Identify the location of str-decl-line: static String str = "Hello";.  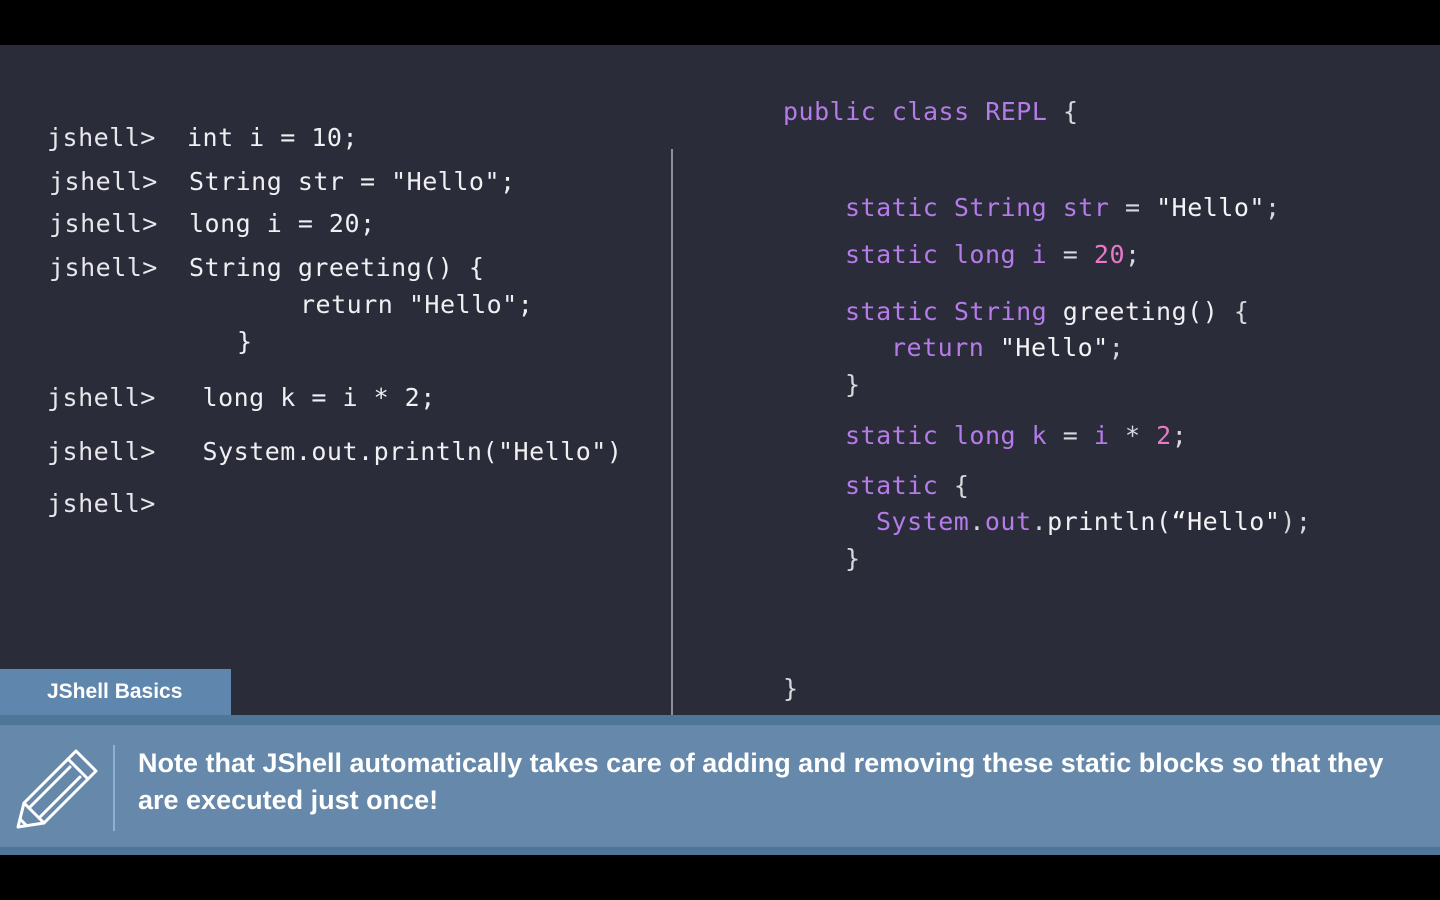
(1063, 208).